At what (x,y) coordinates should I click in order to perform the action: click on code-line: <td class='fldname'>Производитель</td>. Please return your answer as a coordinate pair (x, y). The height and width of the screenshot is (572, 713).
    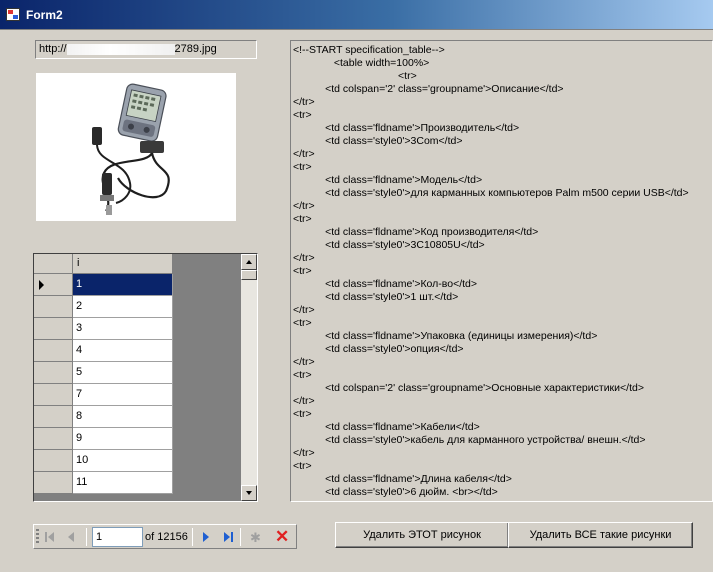
    Looking at the image, I should click on (406, 128).